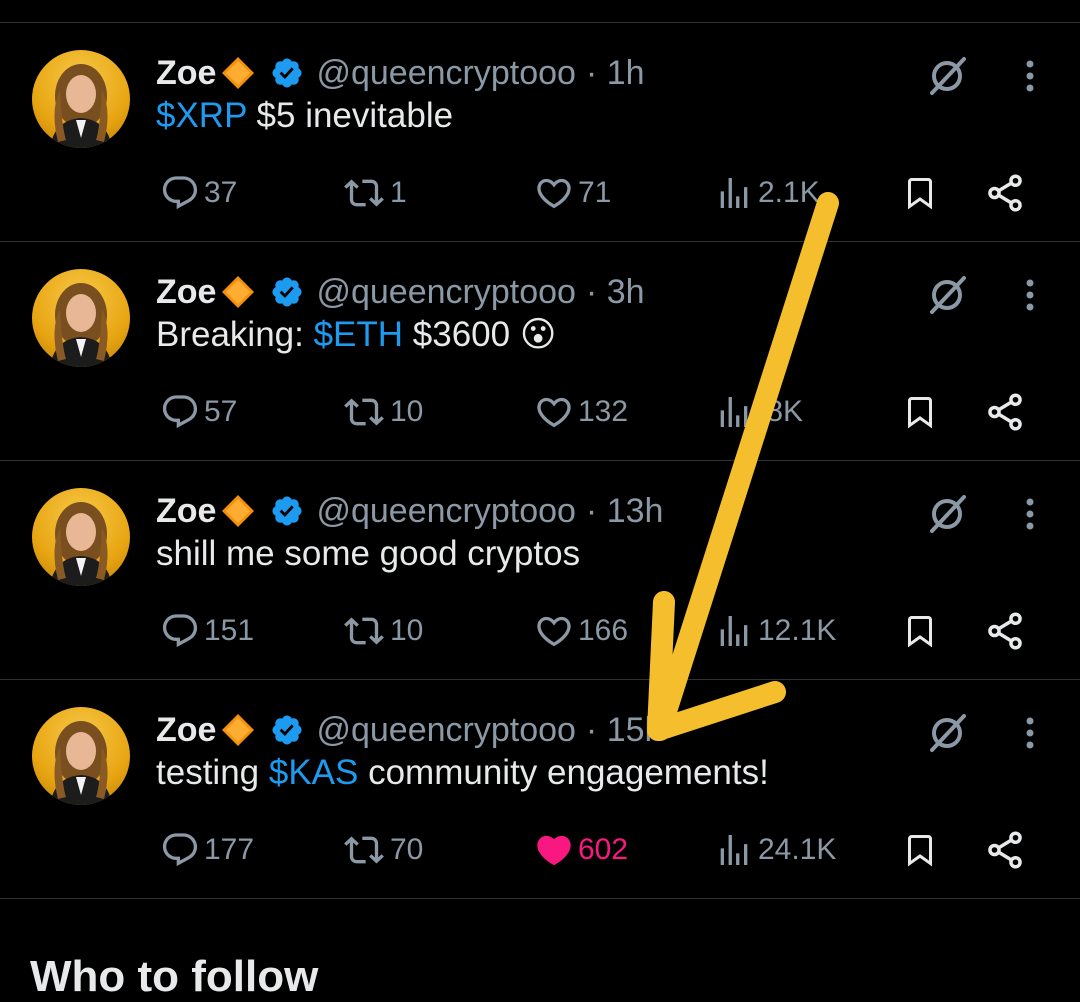 This screenshot has height=1002, width=1080. What do you see at coordinates (615, 292) in the screenshot?
I see `tweet-timestamp: · 3h` at bounding box center [615, 292].